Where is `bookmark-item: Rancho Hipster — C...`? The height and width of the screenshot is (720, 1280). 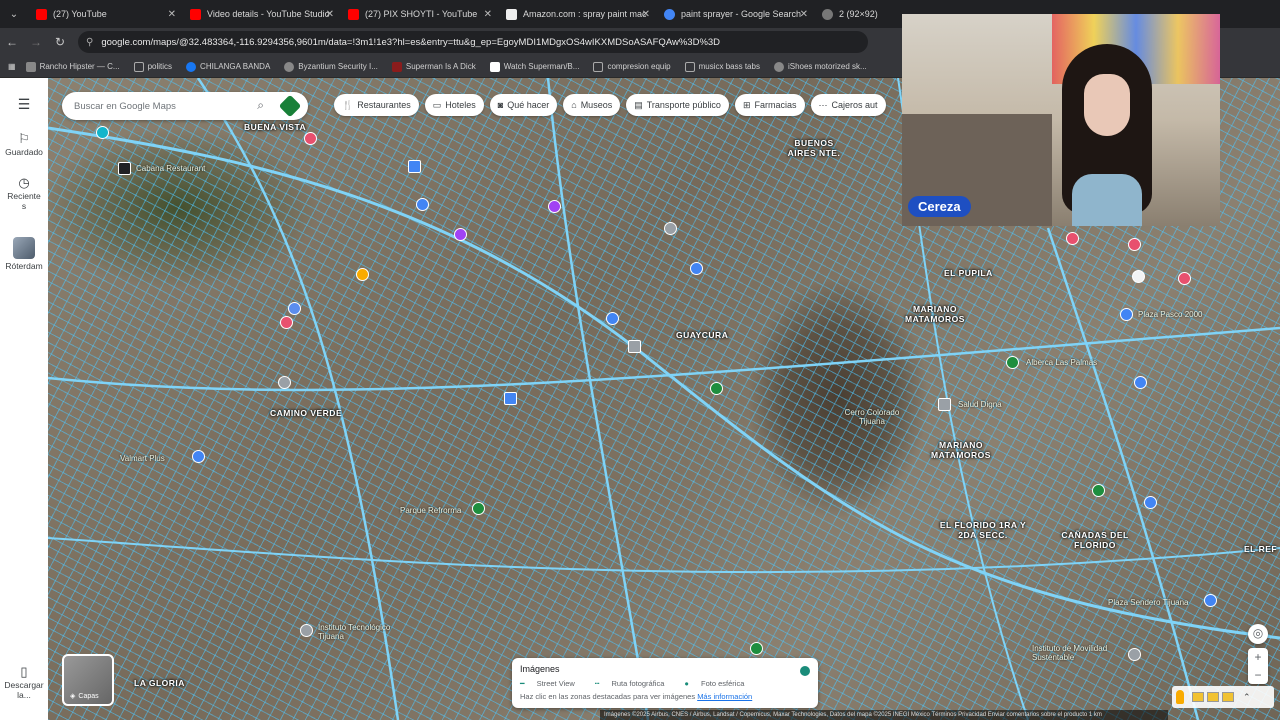 bookmark-item: Rancho Hipster — C... is located at coordinates (72, 66).